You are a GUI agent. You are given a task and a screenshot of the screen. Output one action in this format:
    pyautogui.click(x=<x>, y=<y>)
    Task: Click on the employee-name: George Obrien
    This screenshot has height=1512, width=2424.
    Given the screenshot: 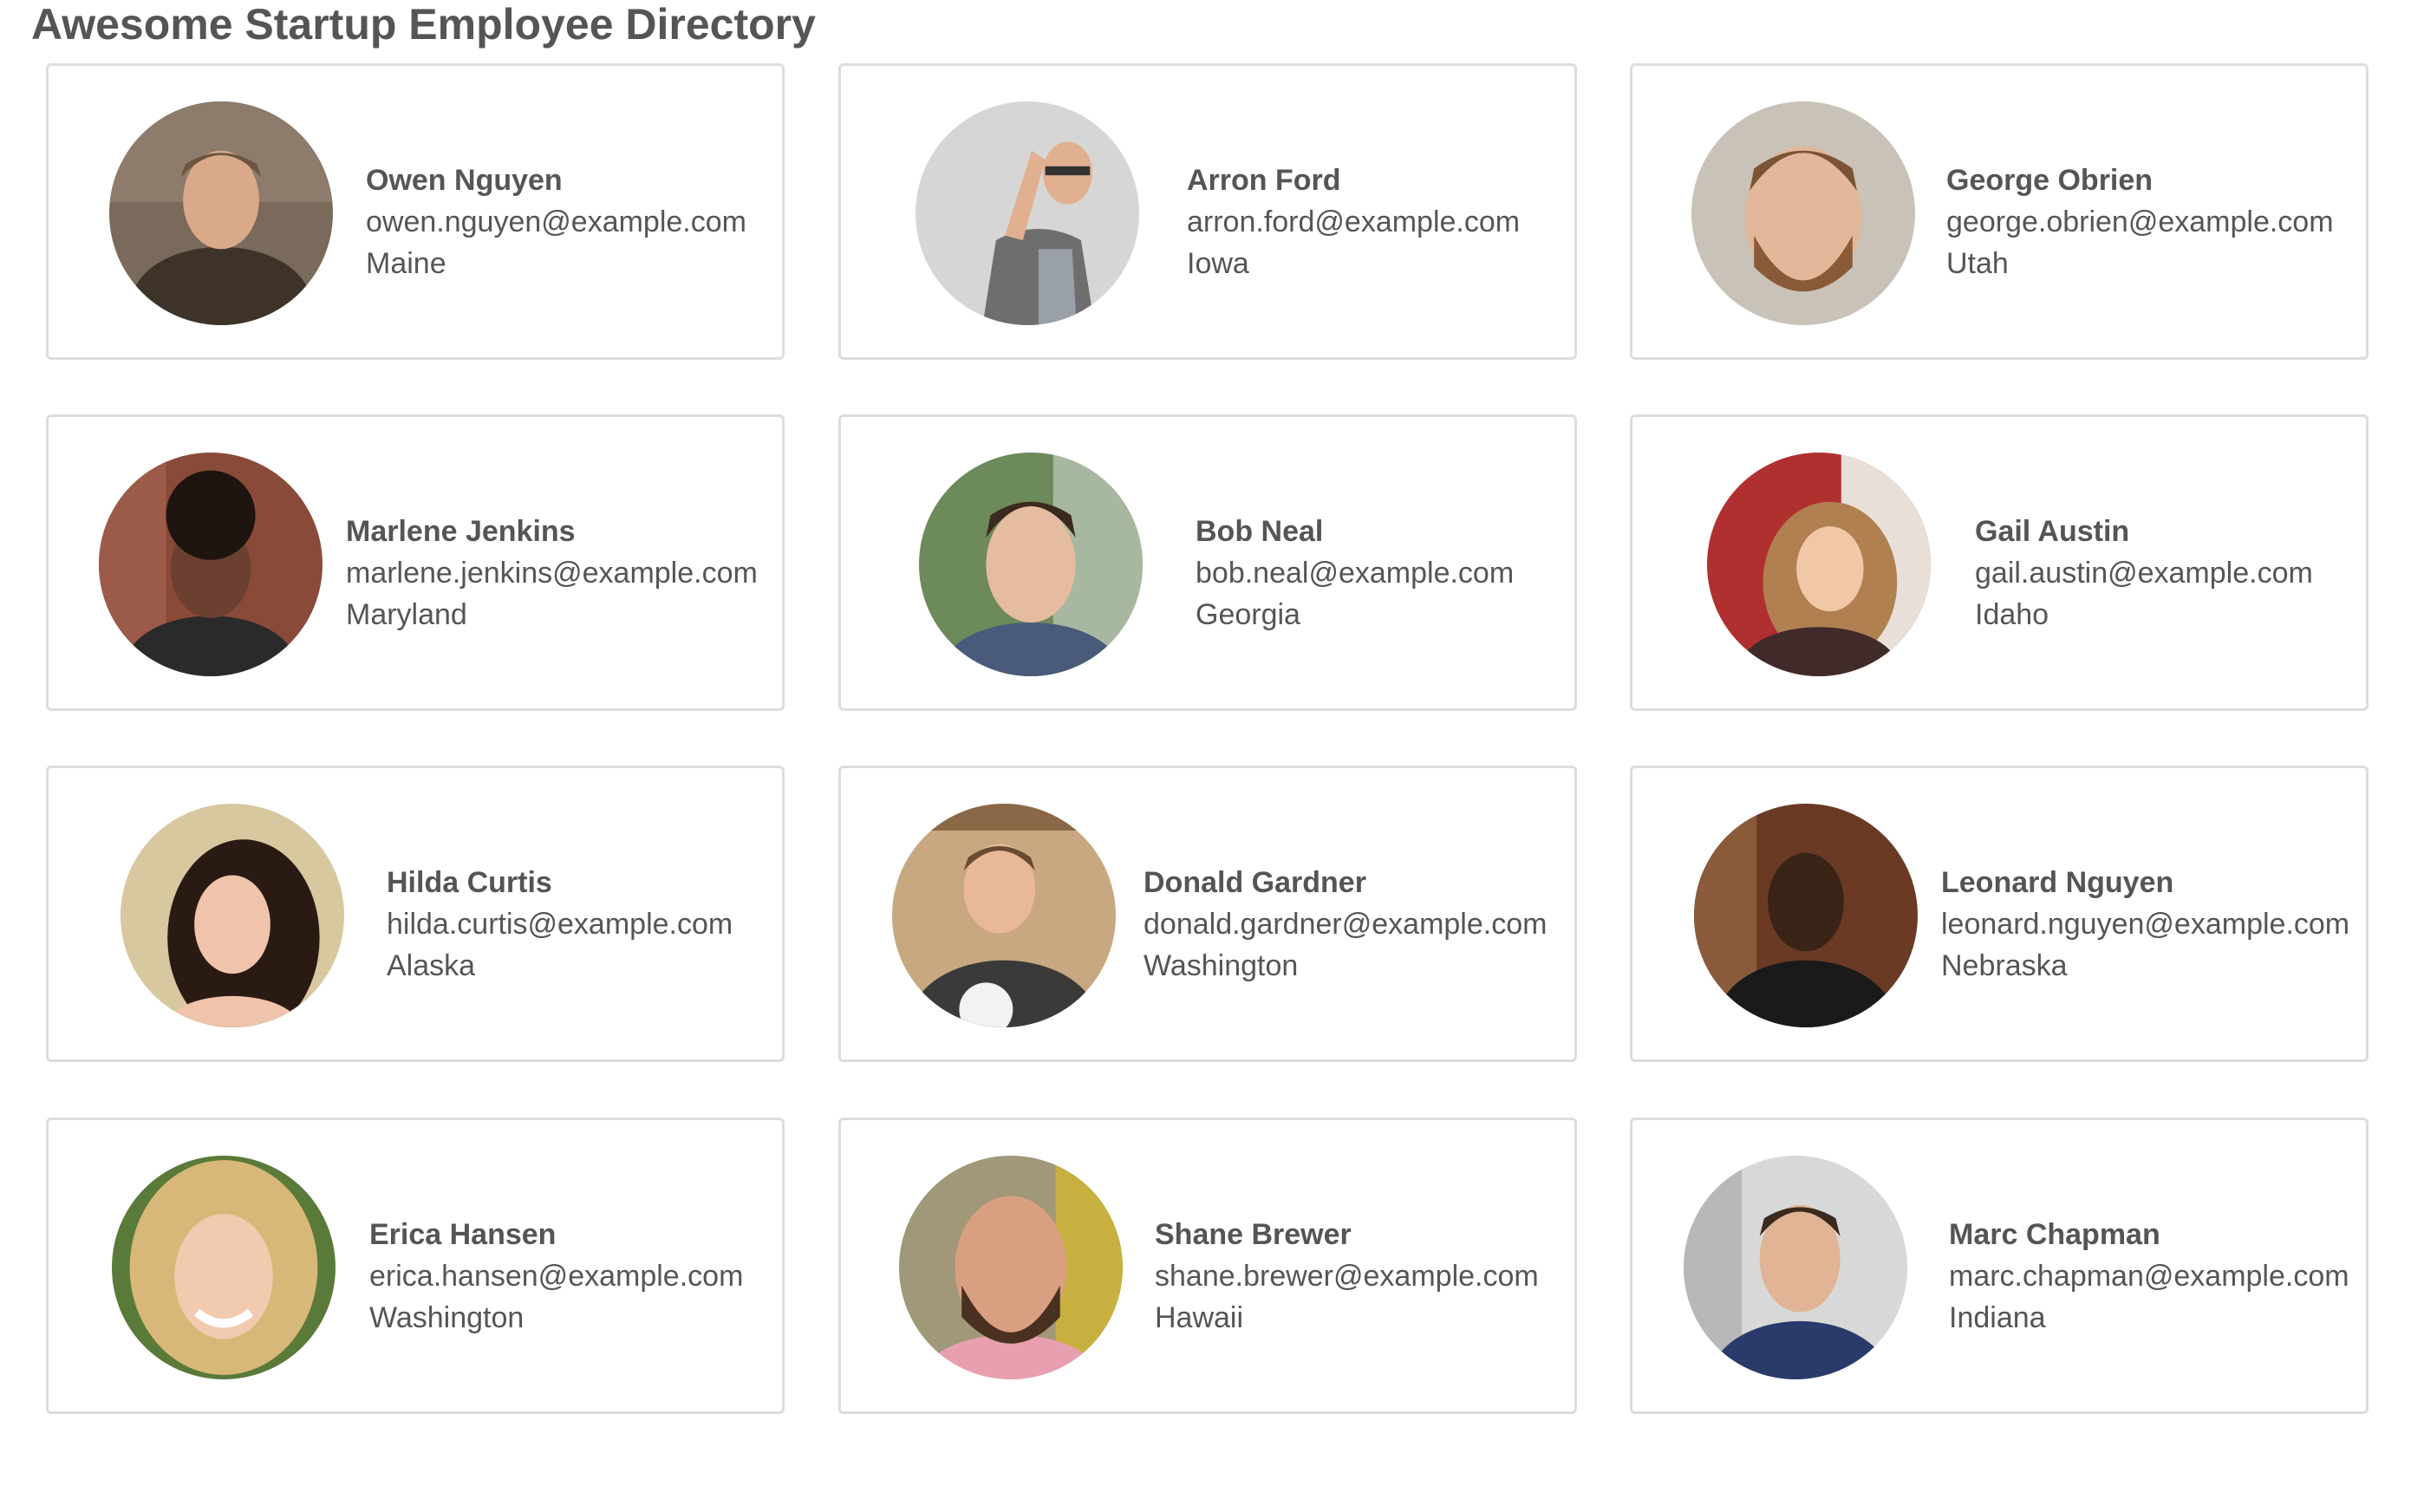 What is the action you would take?
    pyautogui.click(x=2050, y=181)
    